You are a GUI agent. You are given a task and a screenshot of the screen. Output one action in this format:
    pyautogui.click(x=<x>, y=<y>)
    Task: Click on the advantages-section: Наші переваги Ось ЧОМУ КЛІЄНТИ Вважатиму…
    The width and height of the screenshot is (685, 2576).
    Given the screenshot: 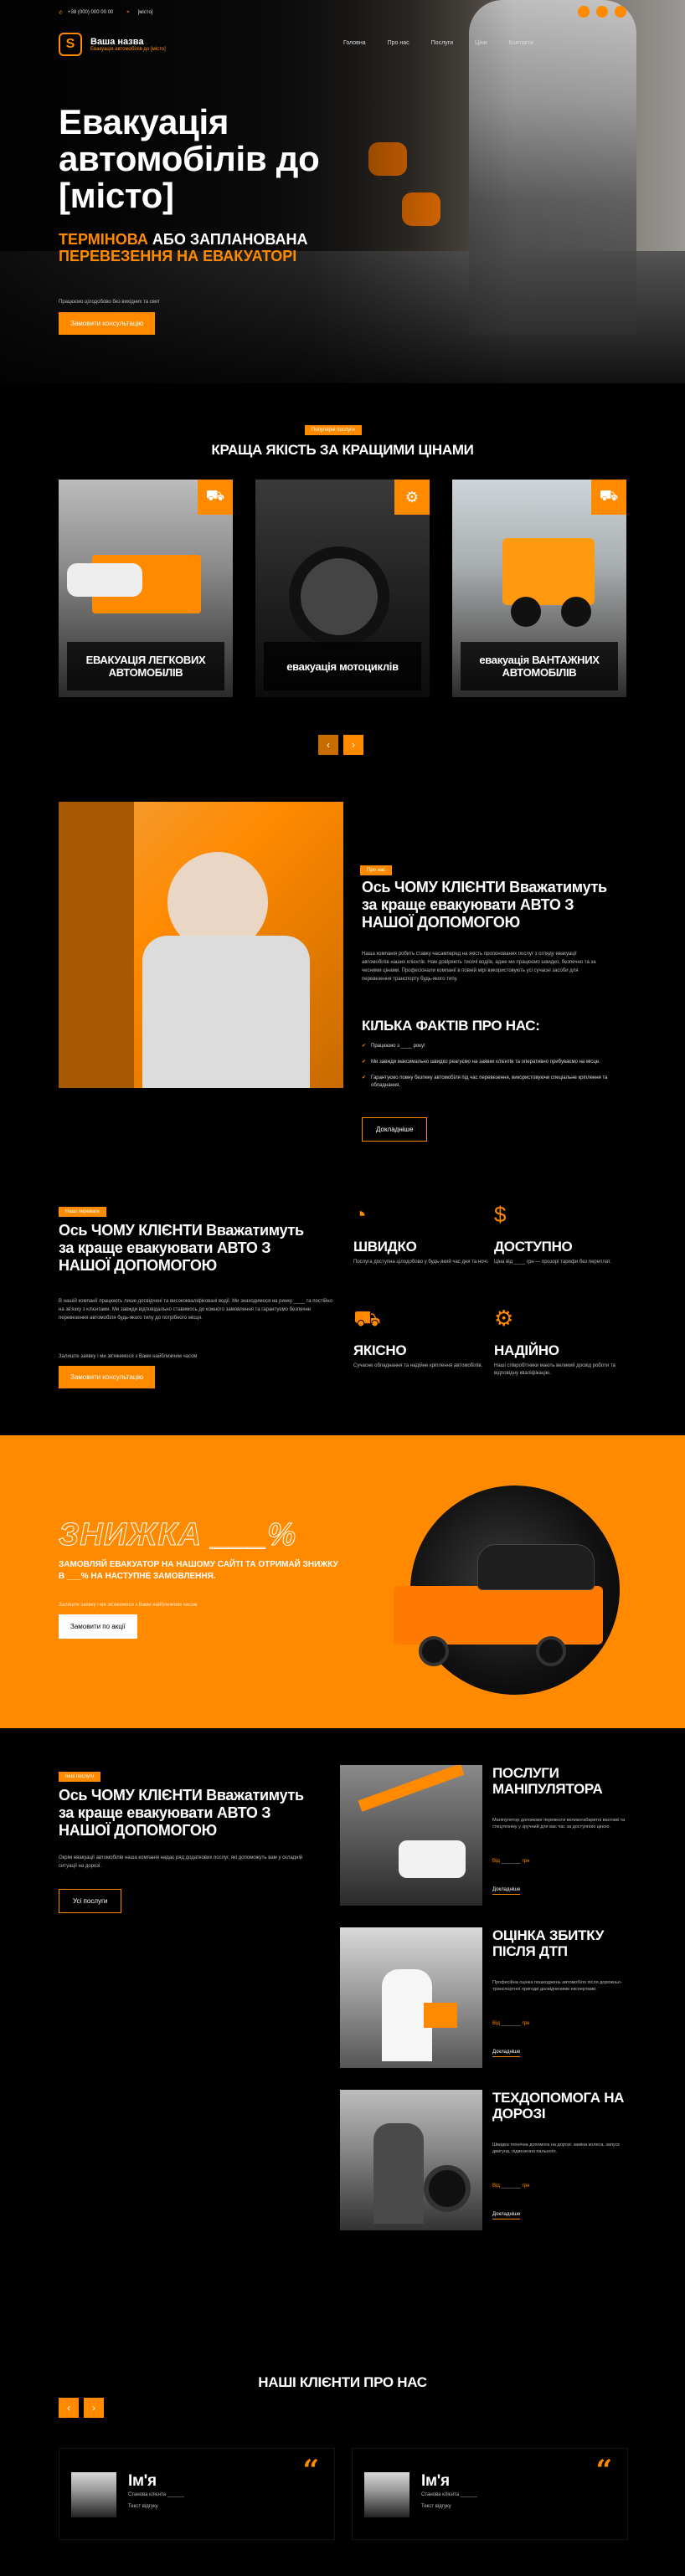 What is the action you would take?
    pyautogui.click(x=342, y=1295)
    